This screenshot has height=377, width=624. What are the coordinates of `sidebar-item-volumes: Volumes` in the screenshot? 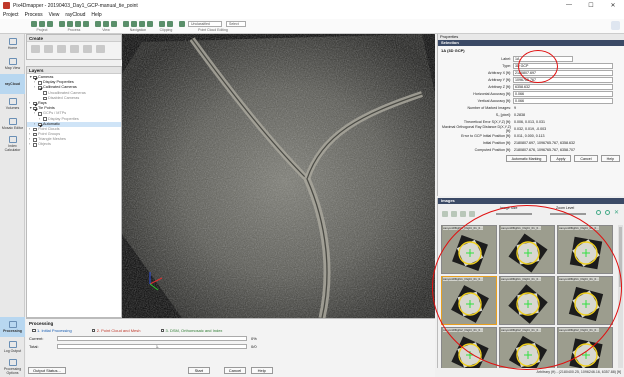 It's located at (12, 104).